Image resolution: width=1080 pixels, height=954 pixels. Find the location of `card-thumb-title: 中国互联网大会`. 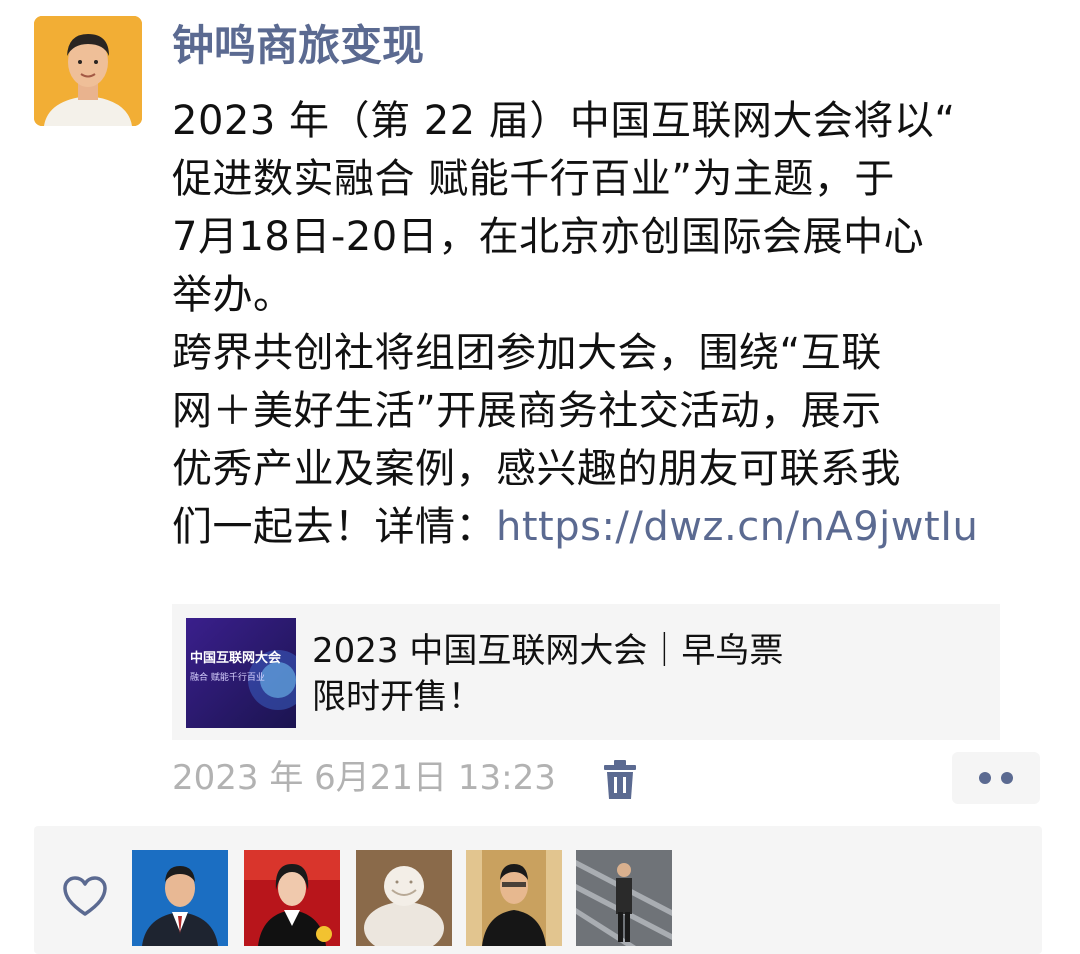

card-thumb-title: 中国互联网大会 is located at coordinates (236, 658).